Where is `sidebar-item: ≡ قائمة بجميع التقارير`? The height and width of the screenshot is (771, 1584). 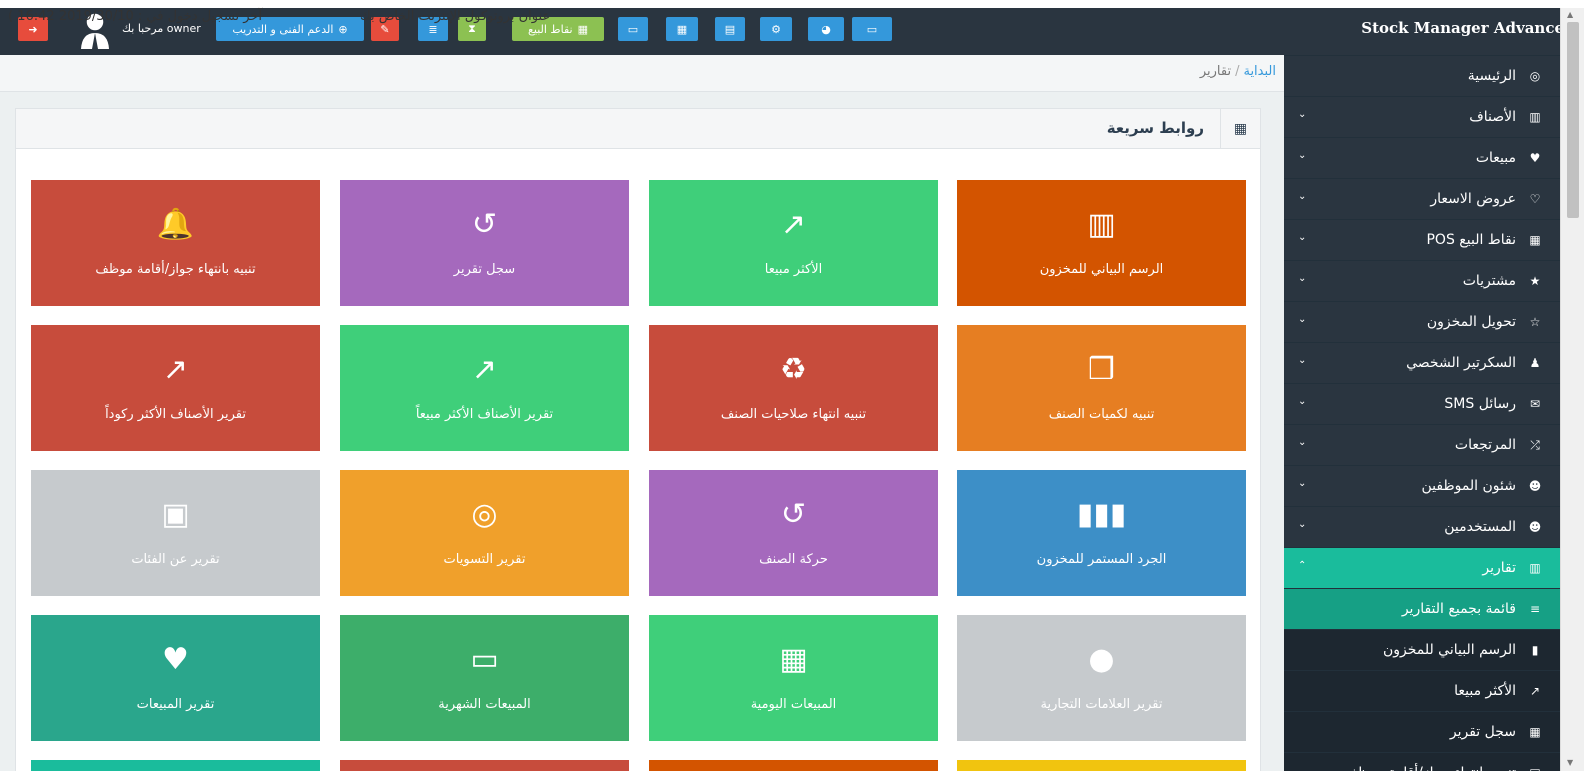 sidebar-item: ≡ قائمة بجميع التقارير is located at coordinates (1422, 608).